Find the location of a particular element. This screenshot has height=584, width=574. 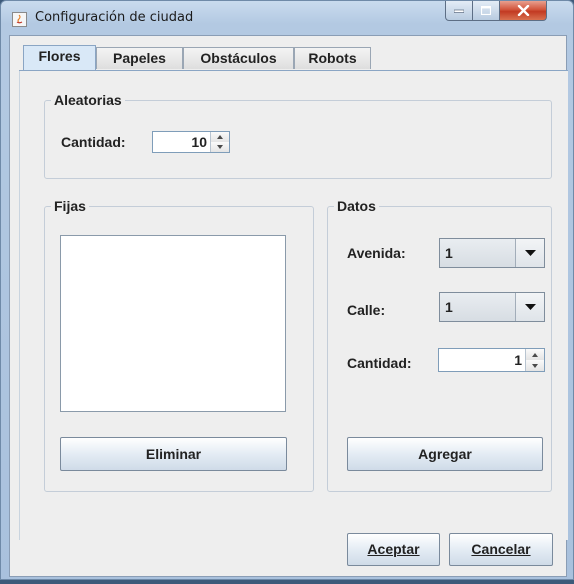

maximize-button is located at coordinates (486, 11).